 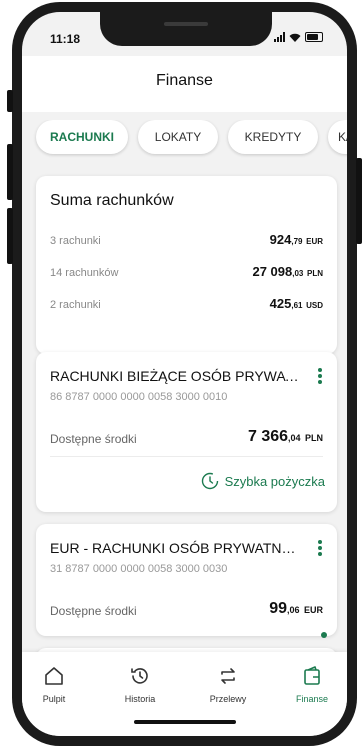 What do you see at coordinates (296, 303) in the screenshot?
I see `summary-row-amount: 425,61 USD` at bounding box center [296, 303].